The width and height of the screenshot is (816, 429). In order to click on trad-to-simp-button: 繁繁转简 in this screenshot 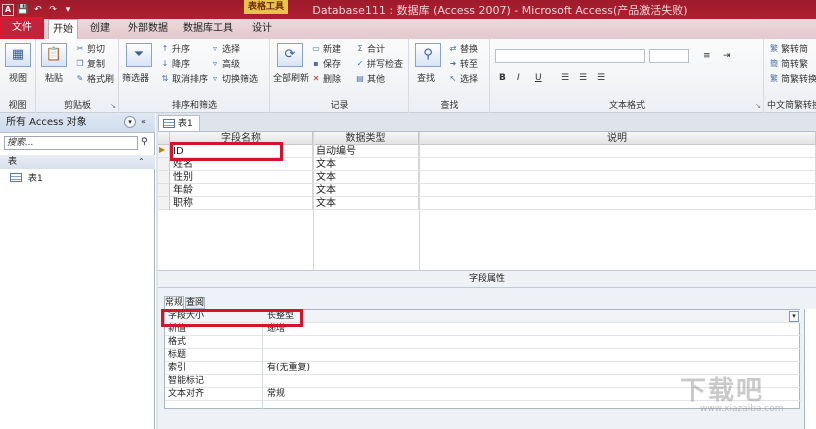, I will do `click(788, 49)`.